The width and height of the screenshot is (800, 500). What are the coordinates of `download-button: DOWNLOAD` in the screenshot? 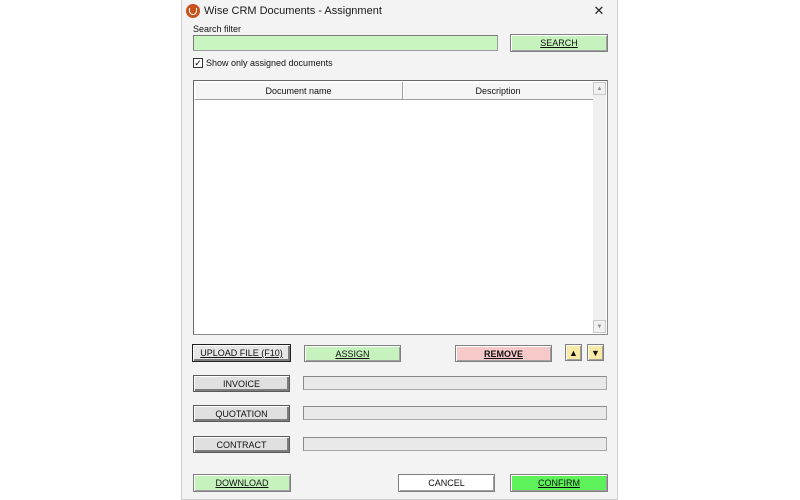 It's located at (242, 483).